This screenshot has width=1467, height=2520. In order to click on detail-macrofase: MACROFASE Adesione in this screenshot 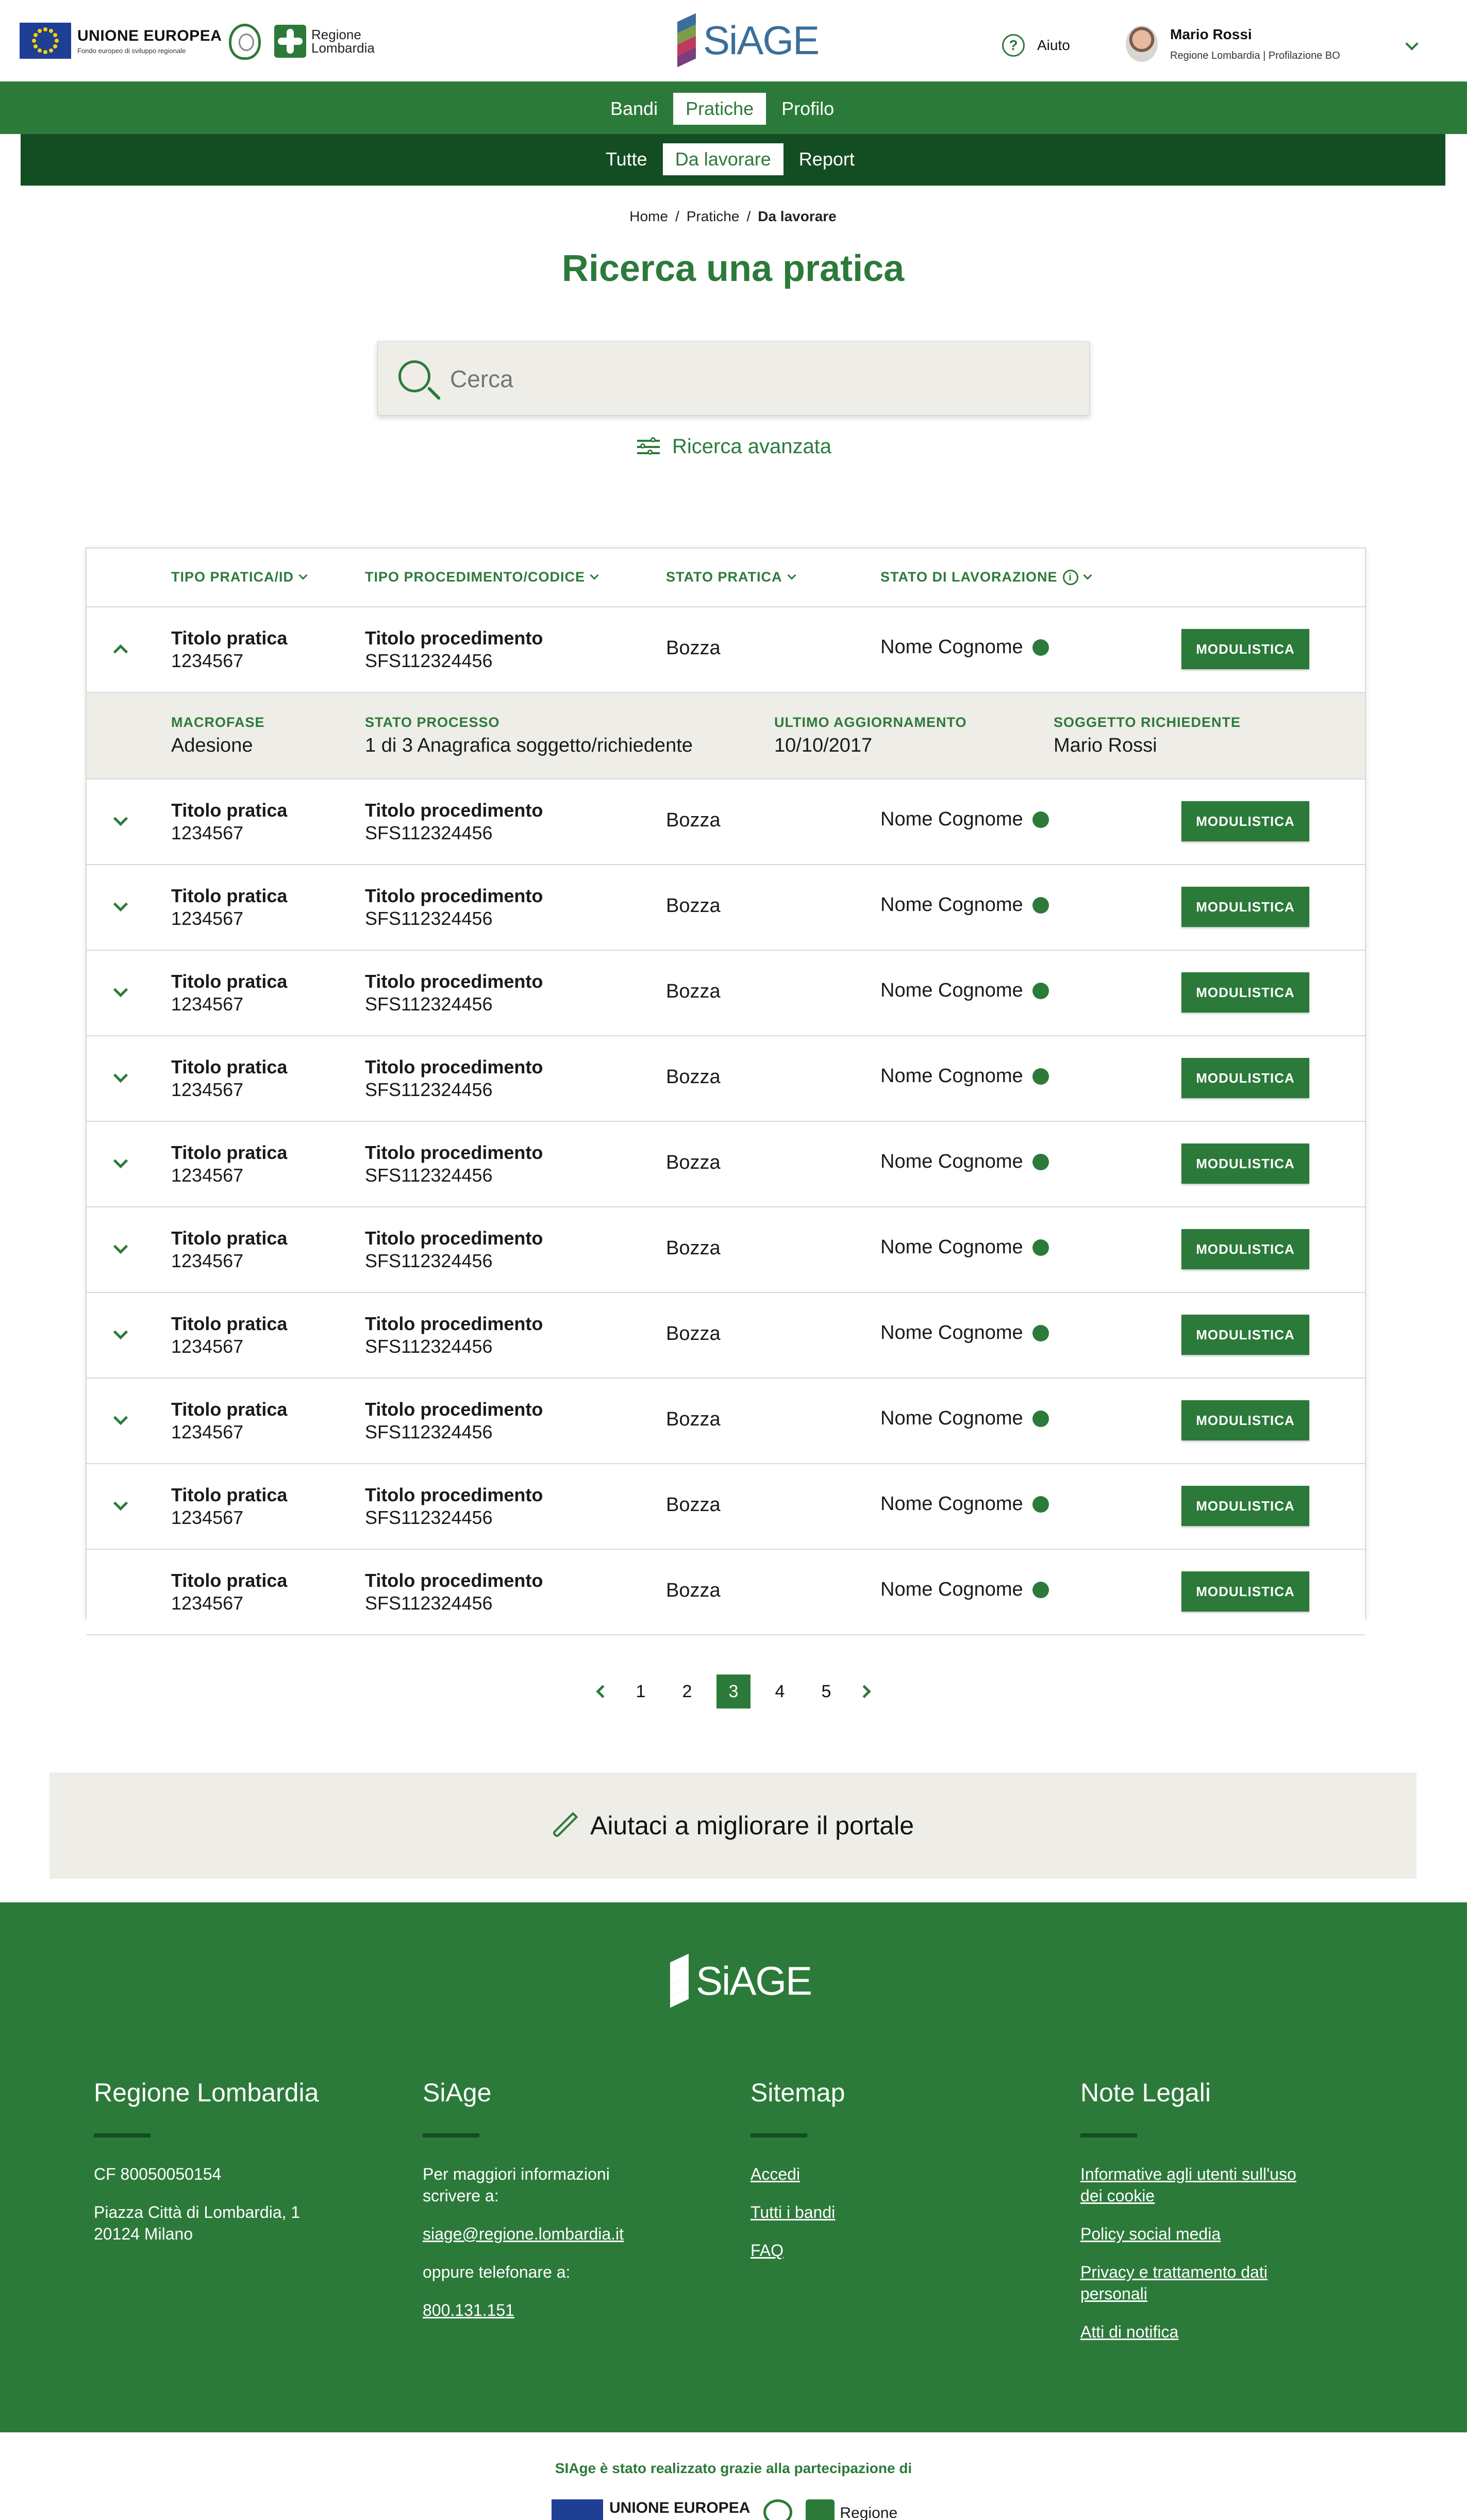, I will do `click(218, 736)`.